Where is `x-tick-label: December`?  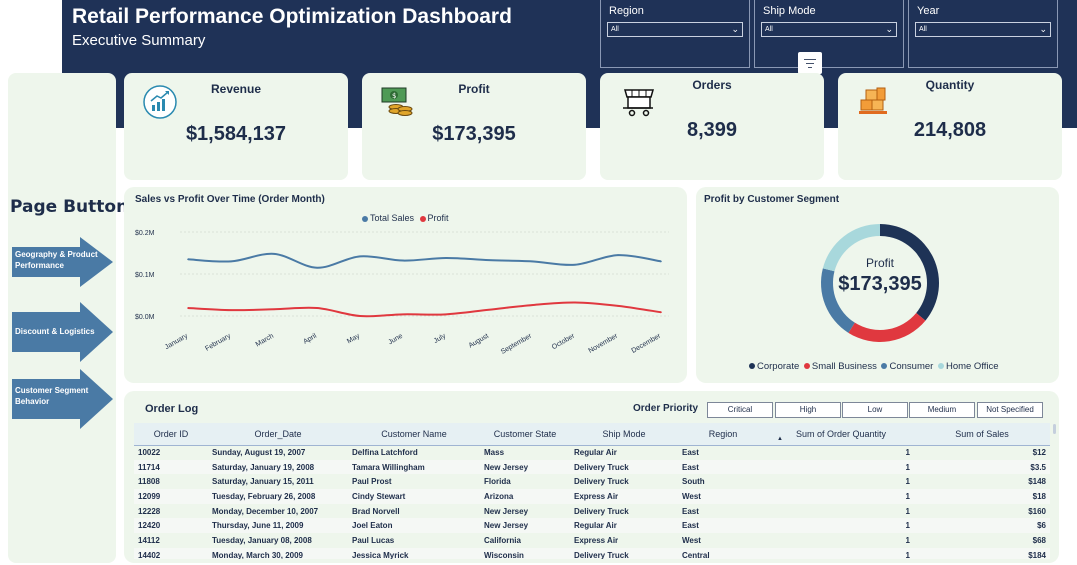
x-tick-label: December is located at coordinates (647, 343).